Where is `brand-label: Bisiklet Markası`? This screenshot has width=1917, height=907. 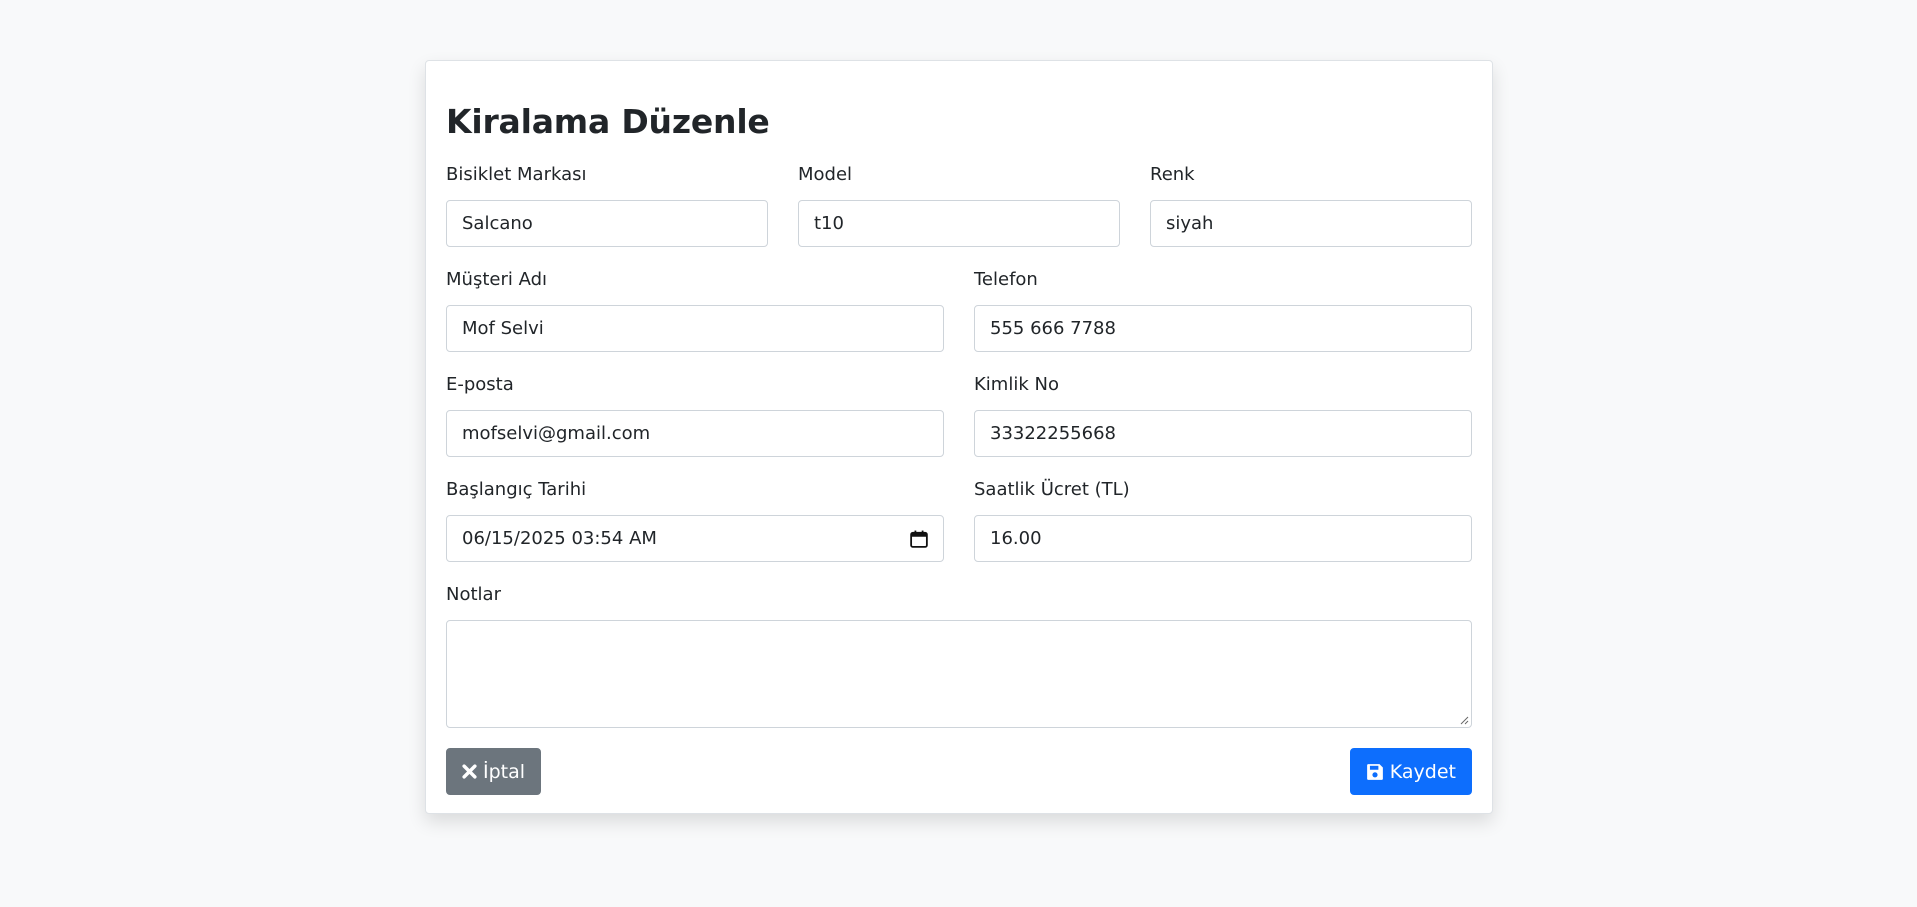
brand-label: Bisiklet Markası is located at coordinates (516, 174).